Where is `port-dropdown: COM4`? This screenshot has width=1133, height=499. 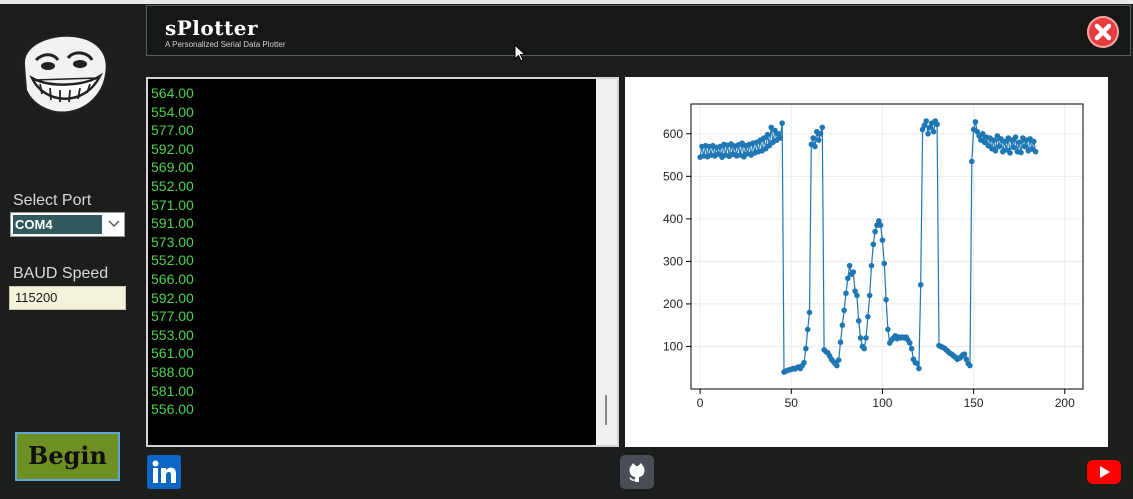 port-dropdown: COM4 is located at coordinates (67, 224).